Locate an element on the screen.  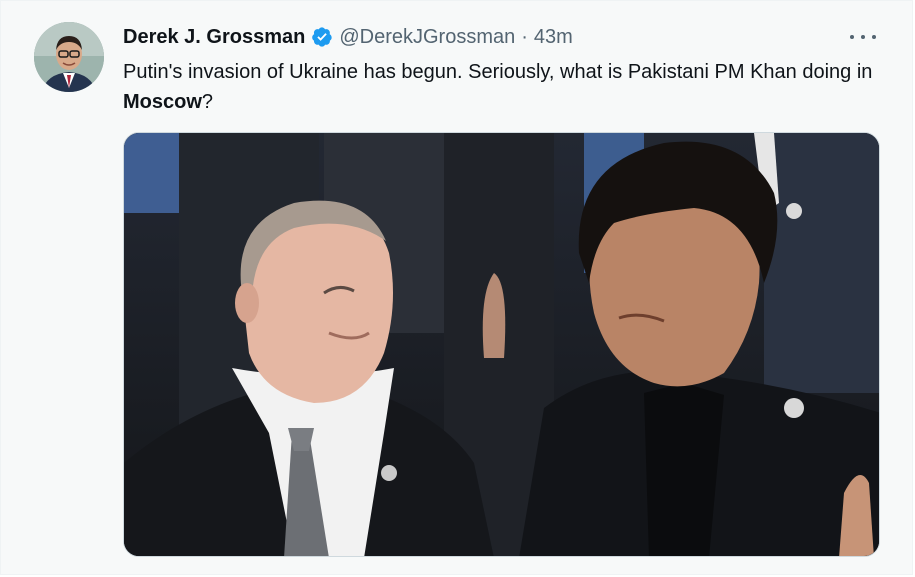
timestamp: 43m is located at coordinates (553, 37).